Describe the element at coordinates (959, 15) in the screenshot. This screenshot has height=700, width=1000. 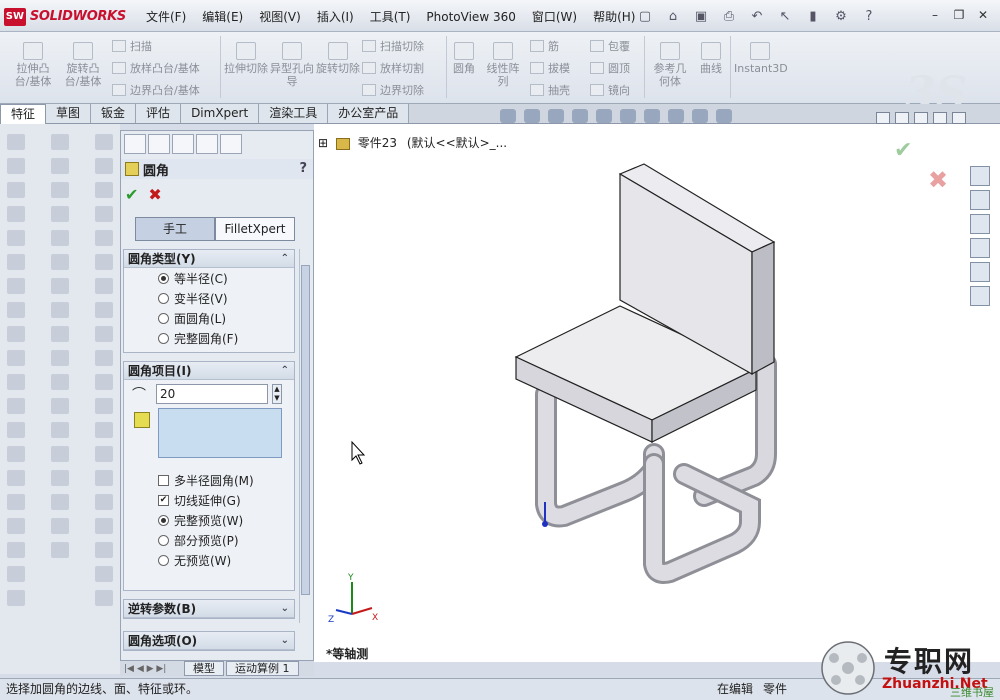
I see `restore-icon: ❐` at that location.